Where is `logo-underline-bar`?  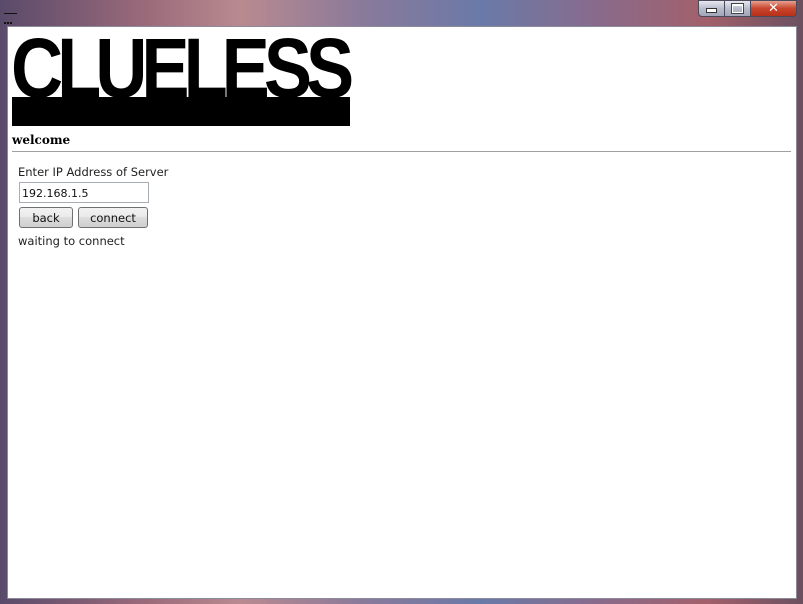 logo-underline-bar is located at coordinates (181, 111).